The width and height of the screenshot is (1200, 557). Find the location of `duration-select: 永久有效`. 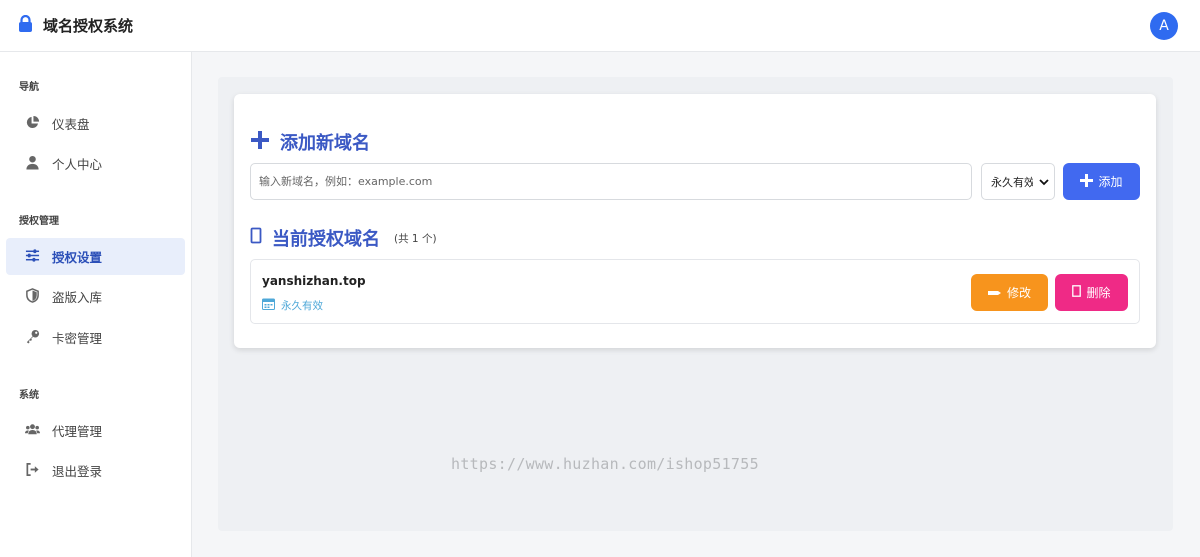

duration-select: 永久有效 is located at coordinates (1018, 181).